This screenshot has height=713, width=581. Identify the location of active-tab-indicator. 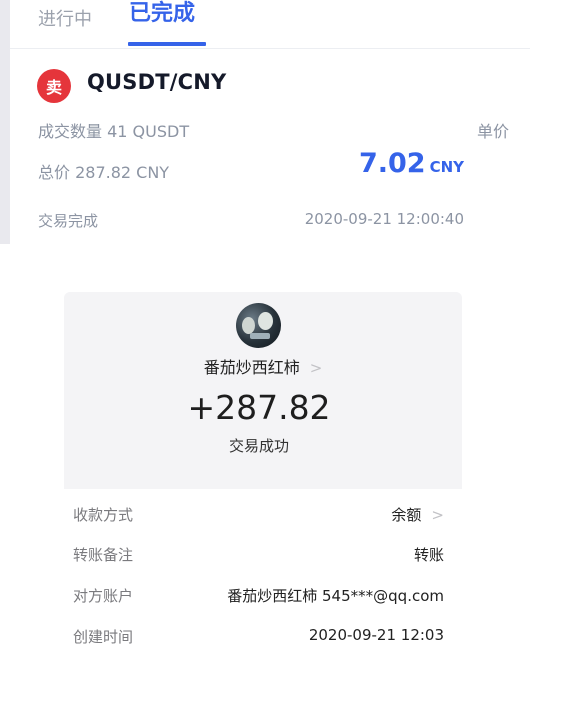
(167, 44).